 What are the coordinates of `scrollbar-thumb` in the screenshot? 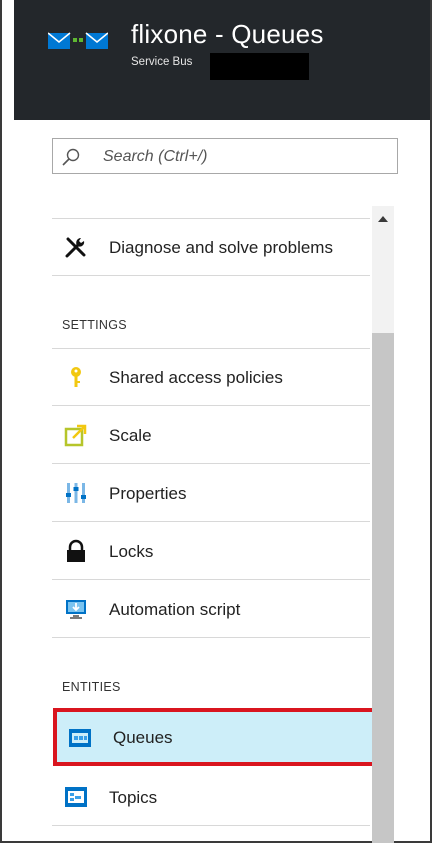 It's located at (383, 588).